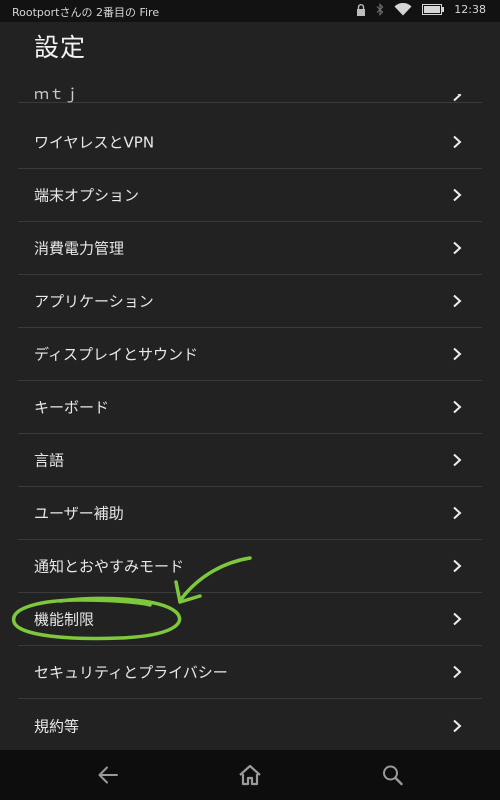 This screenshot has width=500, height=800. Describe the element at coordinates (250, 724) in the screenshot. I see `settings-item-legal: 規約等` at that location.